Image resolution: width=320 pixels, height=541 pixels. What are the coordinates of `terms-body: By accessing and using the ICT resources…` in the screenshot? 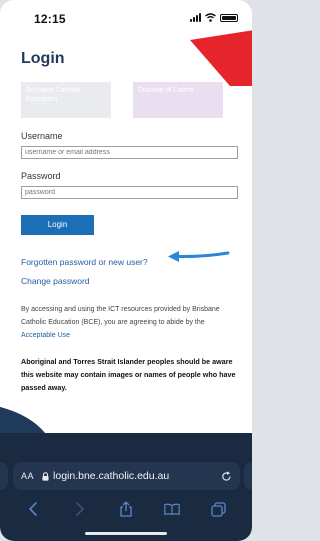 It's located at (120, 316).